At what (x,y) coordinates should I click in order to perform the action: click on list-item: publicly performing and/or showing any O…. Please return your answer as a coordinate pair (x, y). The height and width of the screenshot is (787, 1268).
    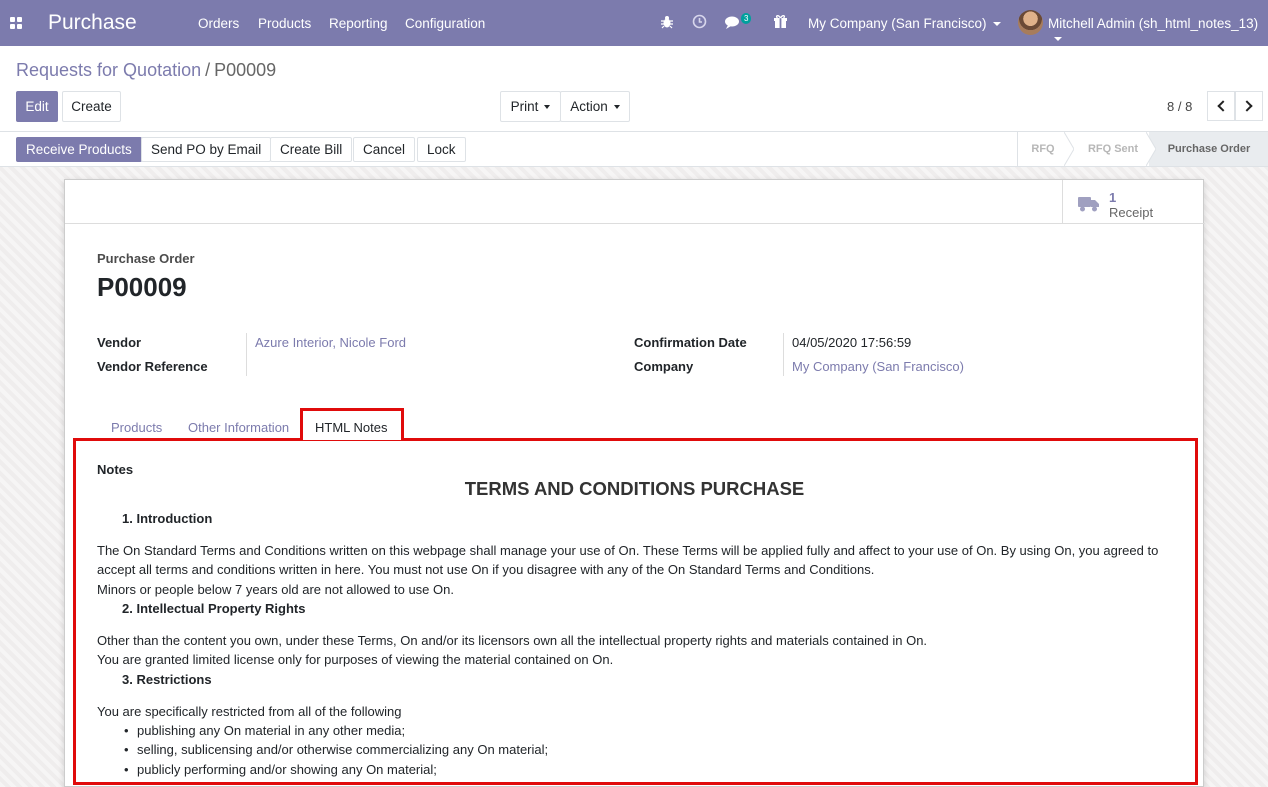
    Looking at the image, I should click on (280, 770).